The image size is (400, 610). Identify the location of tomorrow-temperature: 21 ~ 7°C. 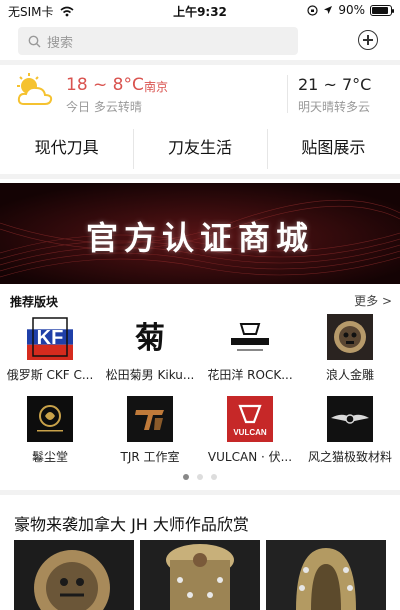
(335, 84).